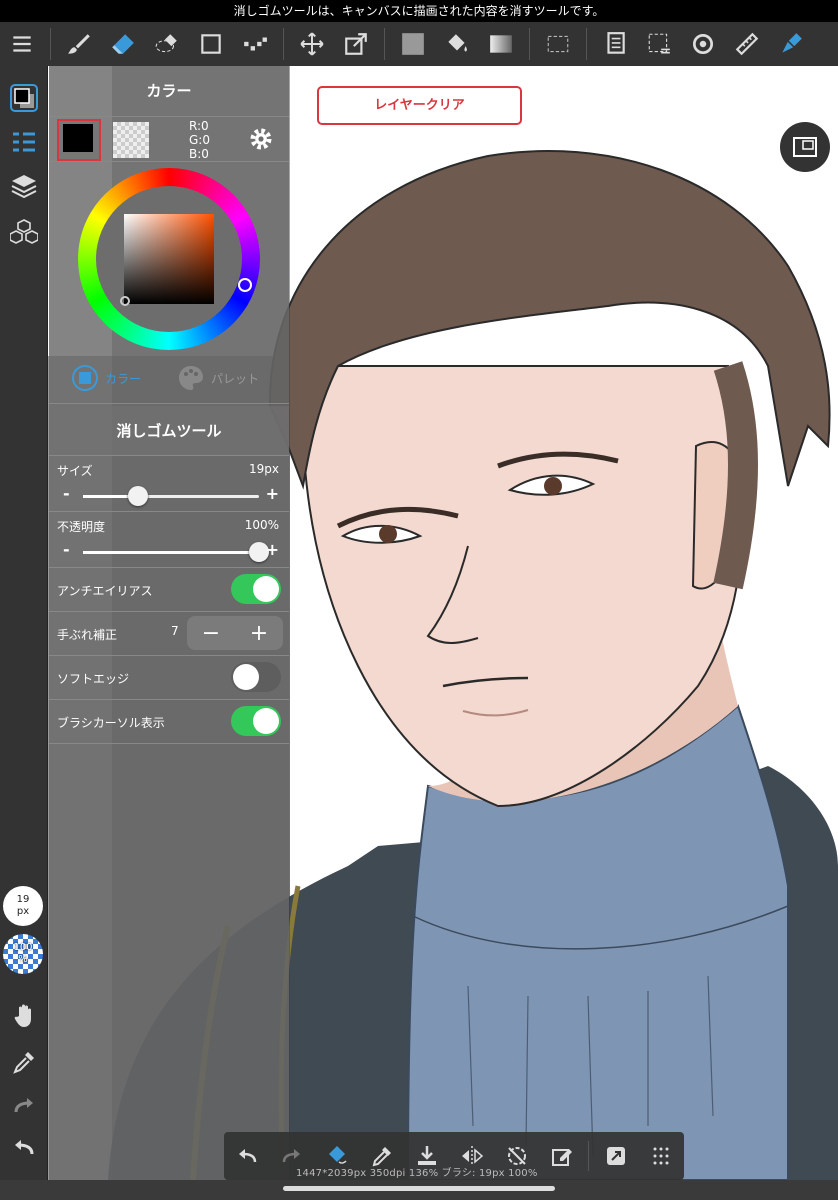 The height and width of the screenshot is (1200, 838). Describe the element at coordinates (111, 723) in the screenshot. I see `brush-cursor-label: ブラシカーソル表示` at that location.